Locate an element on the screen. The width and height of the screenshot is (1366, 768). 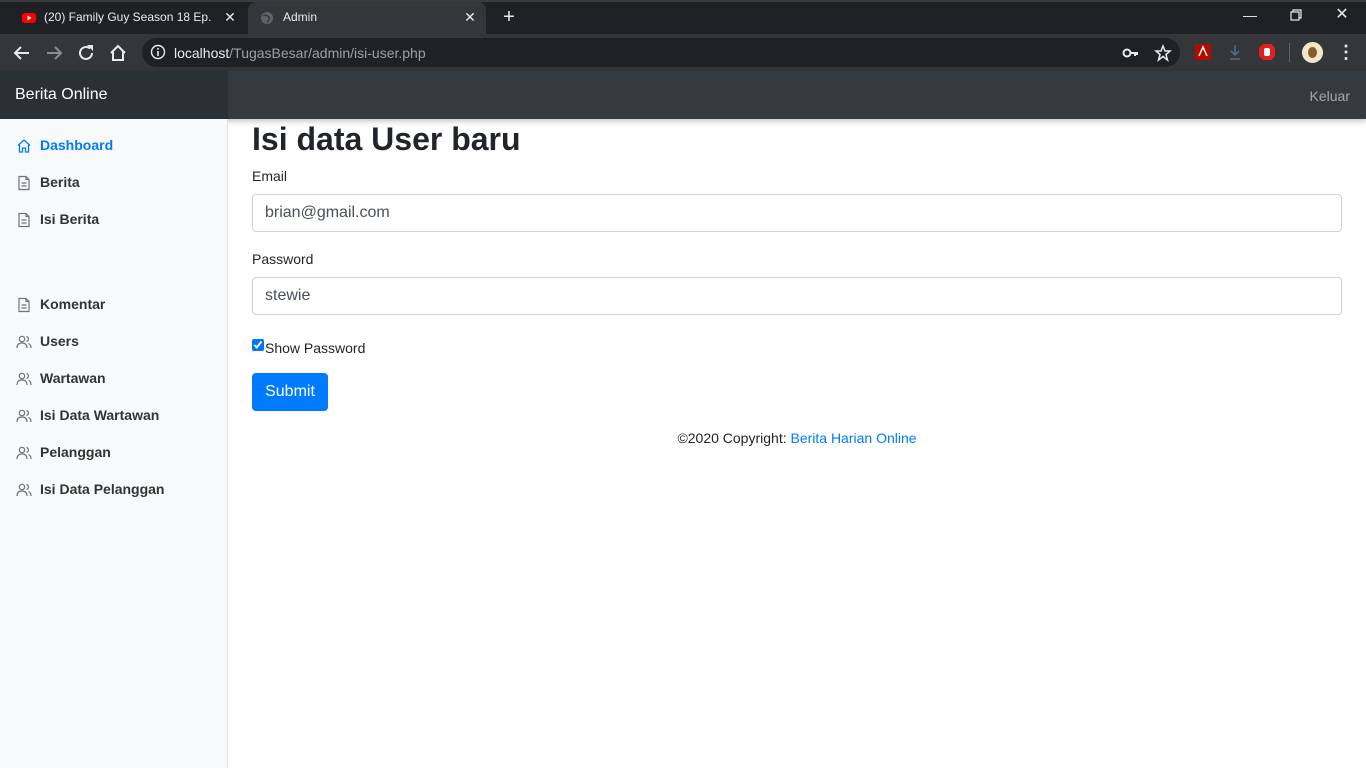
tab-title: (20) Family Guy Season 18 Ep. 03 is located at coordinates (129, 17).